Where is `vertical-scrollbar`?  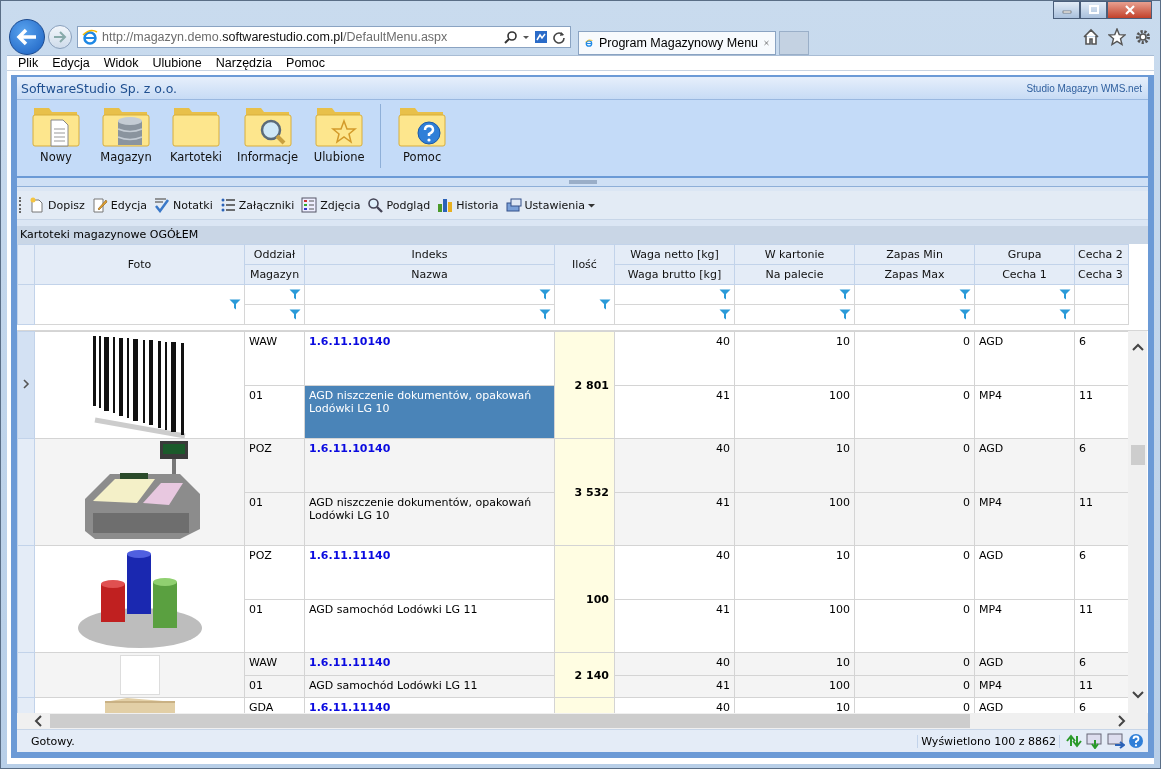
vertical-scrollbar is located at coordinates (1137, 522).